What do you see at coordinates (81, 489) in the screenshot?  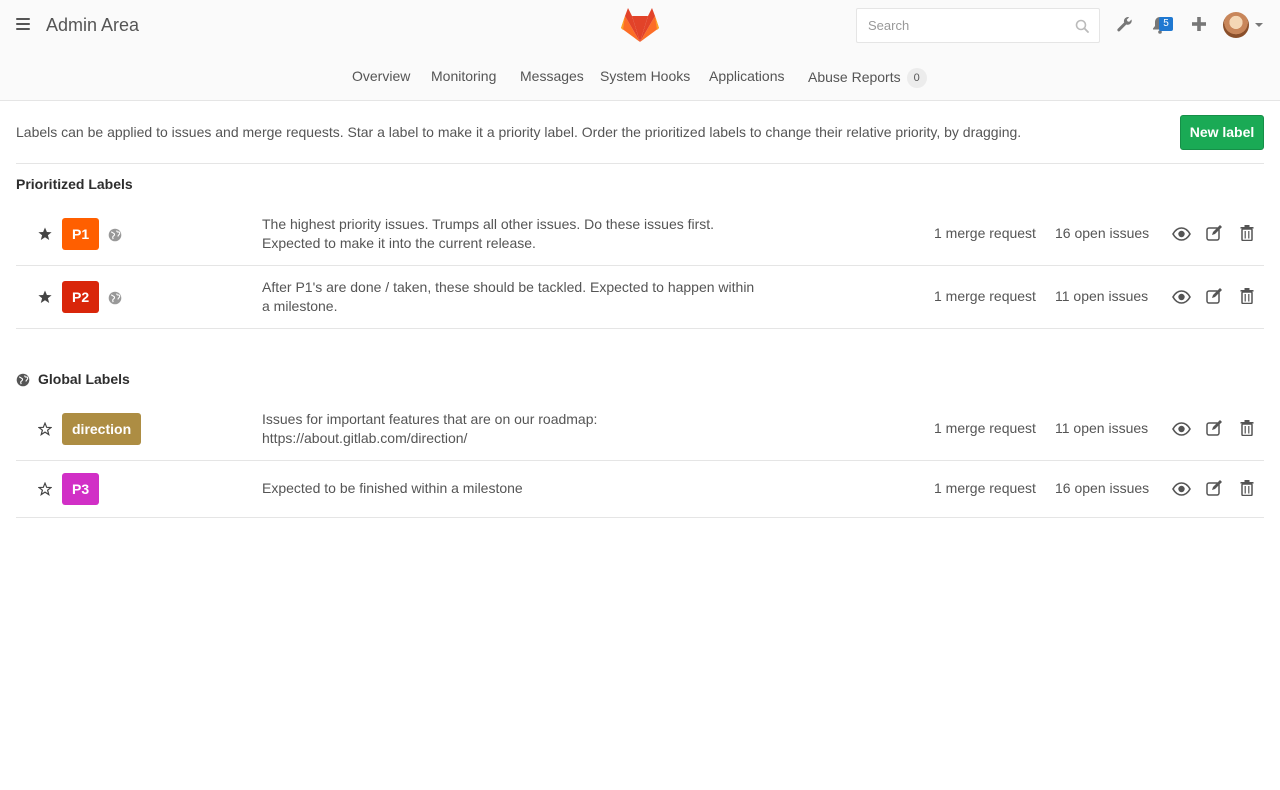 I see `label-badge: P3` at bounding box center [81, 489].